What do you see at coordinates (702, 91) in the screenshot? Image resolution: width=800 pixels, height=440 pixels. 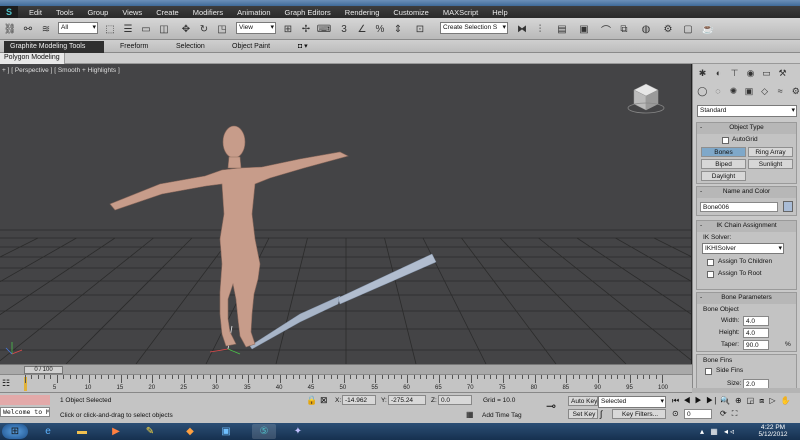 I see `geometry-icon: ◯` at bounding box center [702, 91].